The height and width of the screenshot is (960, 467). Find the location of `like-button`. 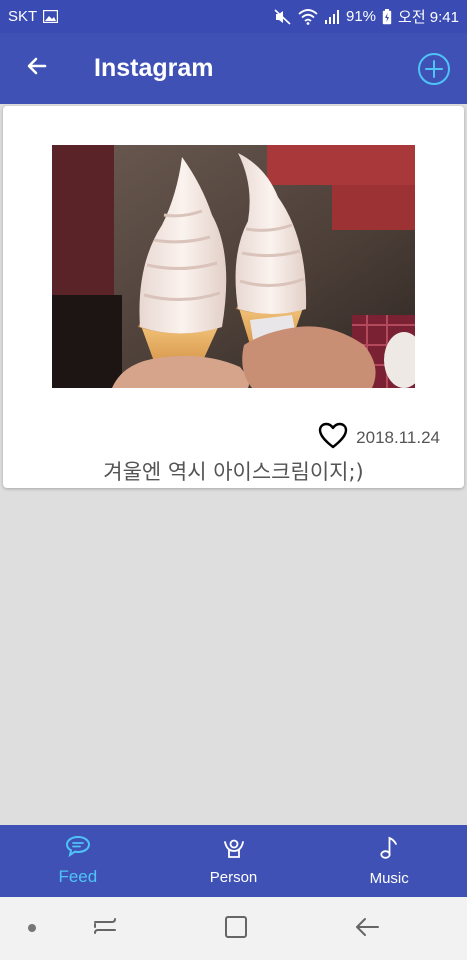

like-button is located at coordinates (333, 438).